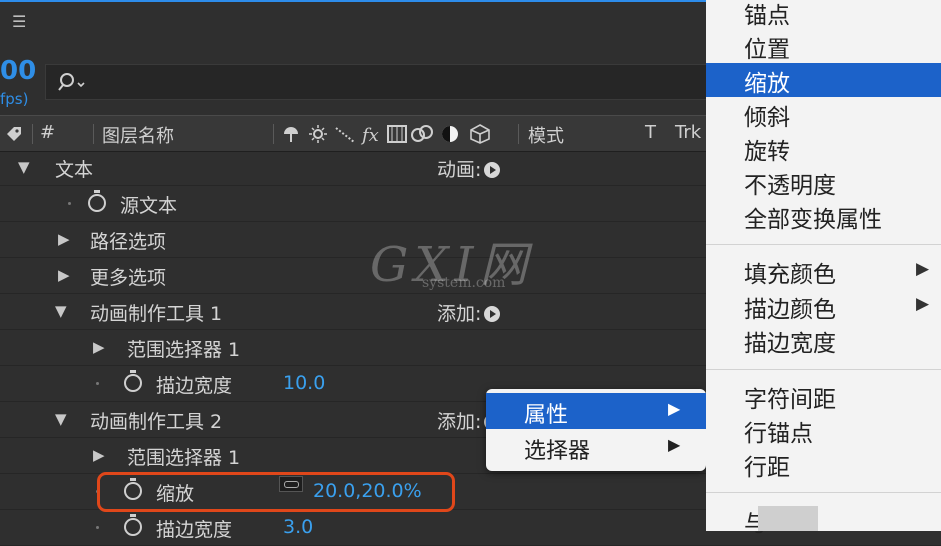 The image size is (941, 546). I want to click on hamburger-icon: ☰, so click(20, 22).